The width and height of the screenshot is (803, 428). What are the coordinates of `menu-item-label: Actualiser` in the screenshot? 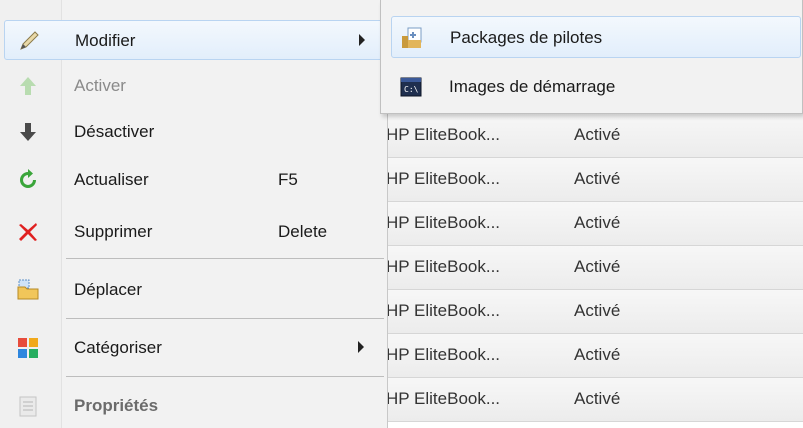 It's located at (111, 179).